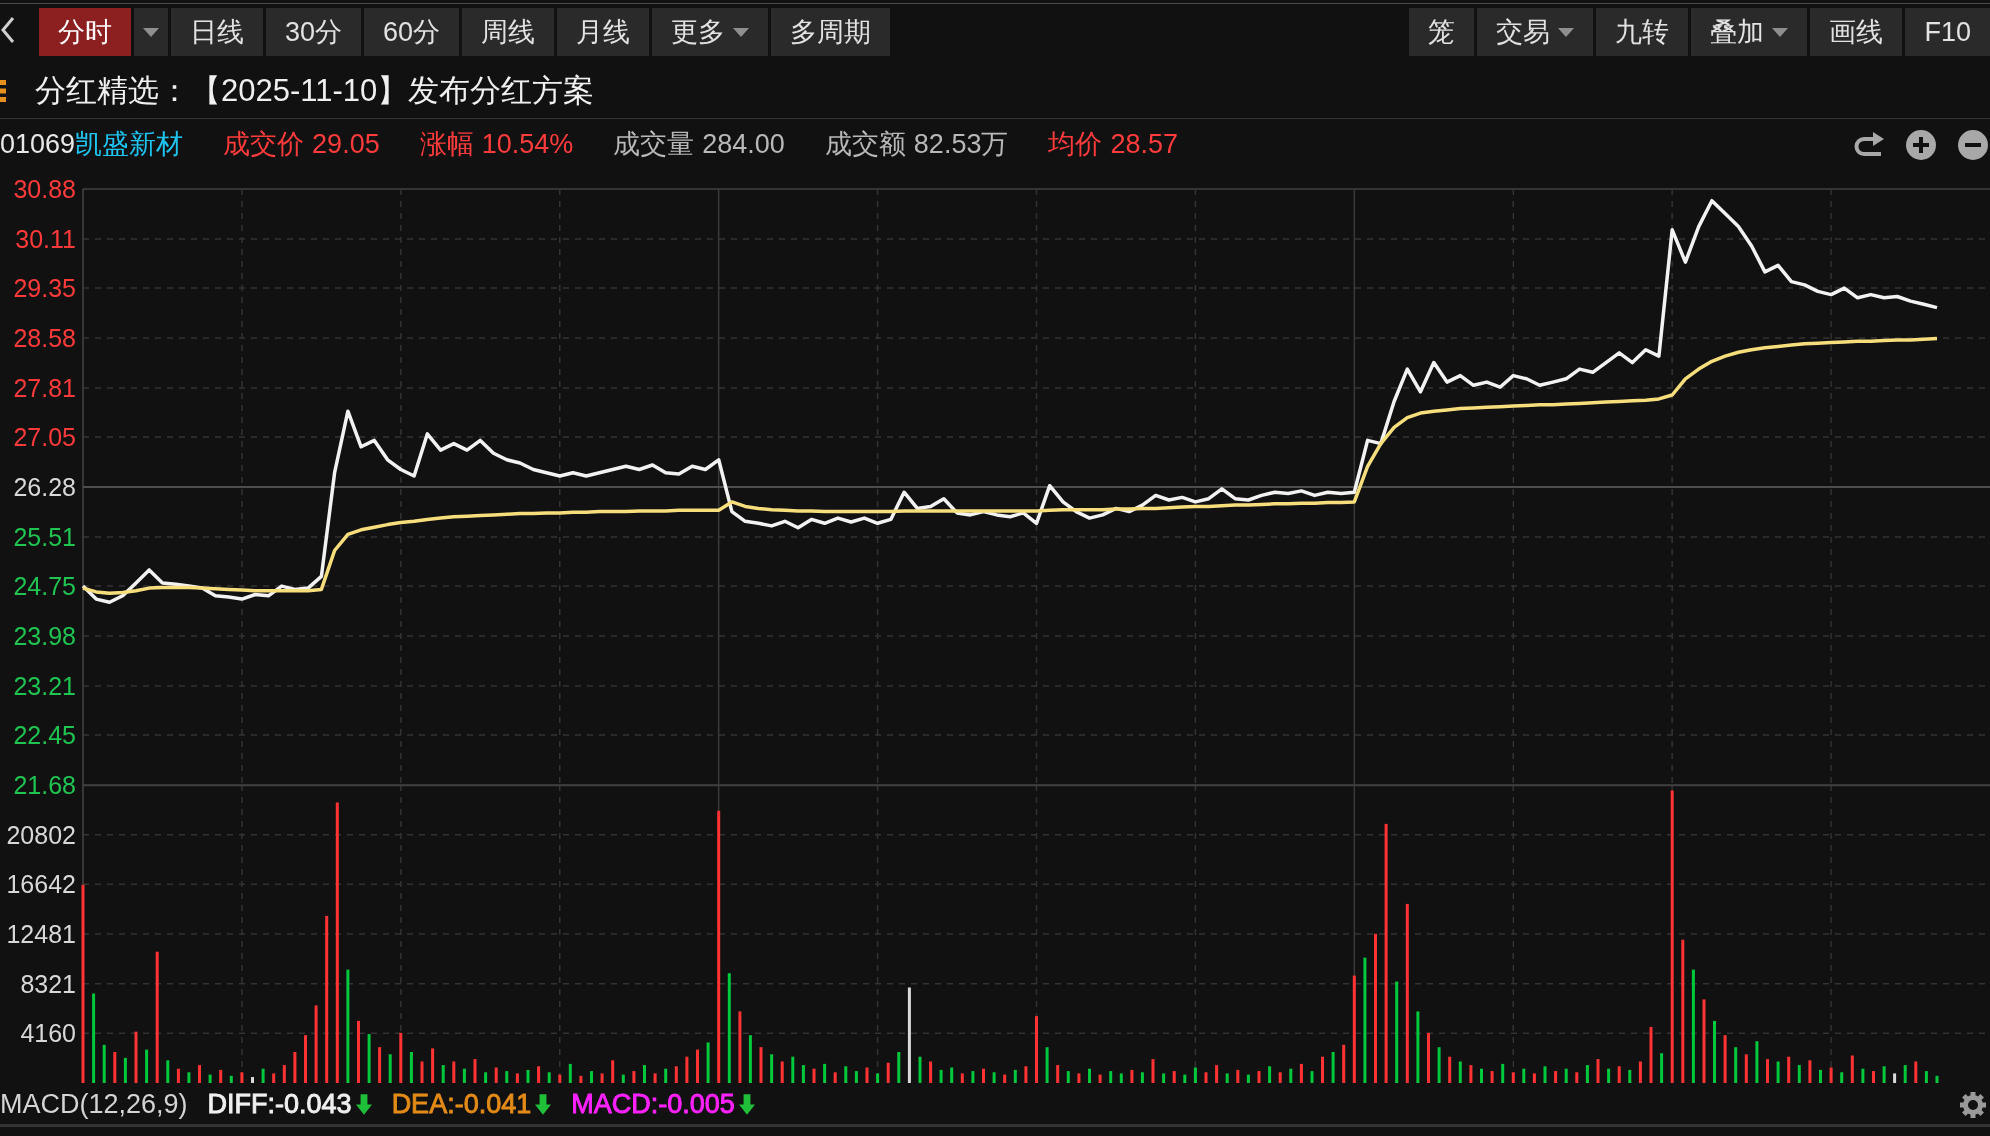 Image resolution: width=1990 pixels, height=1136 pixels. I want to click on period-tab: 更多, so click(710, 32).